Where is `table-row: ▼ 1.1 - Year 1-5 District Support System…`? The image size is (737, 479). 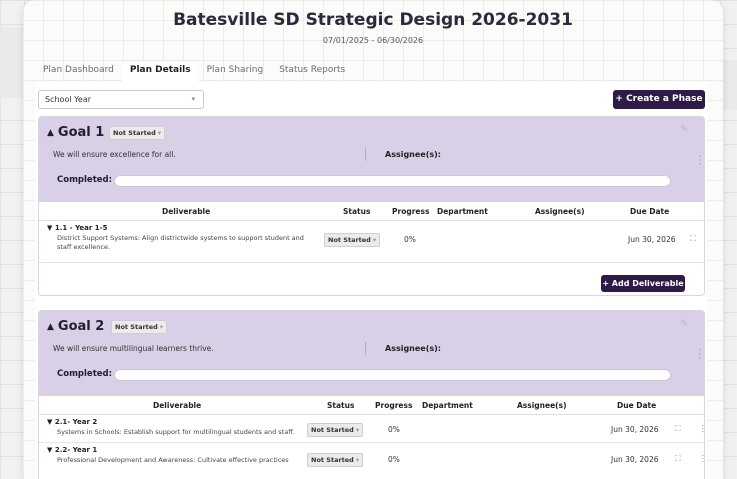 table-row: ▼ 1.1 - Year 1-5 District Support System… is located at coordinates (371, 242).